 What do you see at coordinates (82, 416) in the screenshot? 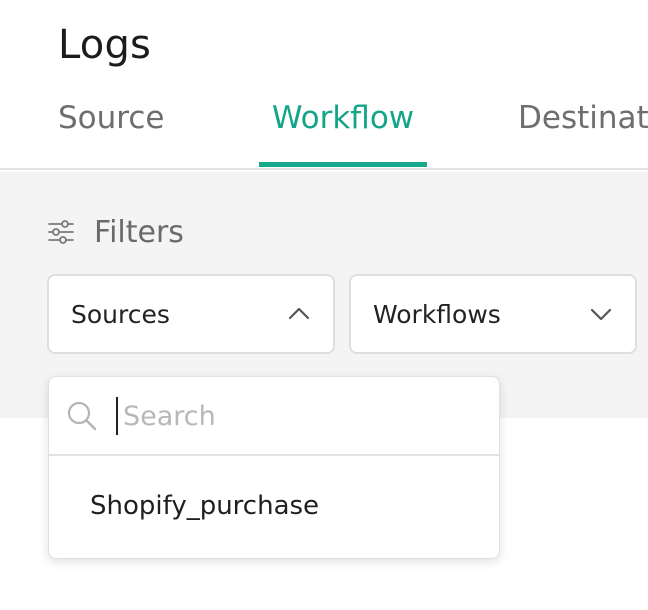
I see `search-icon` at bounding box center [82, 416].